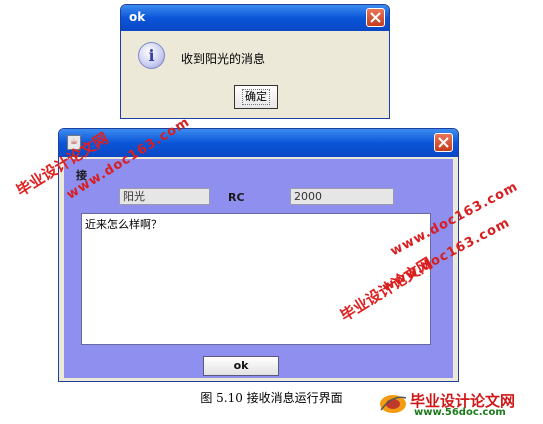 This screenshot has width=543, height=424. I want to click on rc-label: RC, so click(236, 197).